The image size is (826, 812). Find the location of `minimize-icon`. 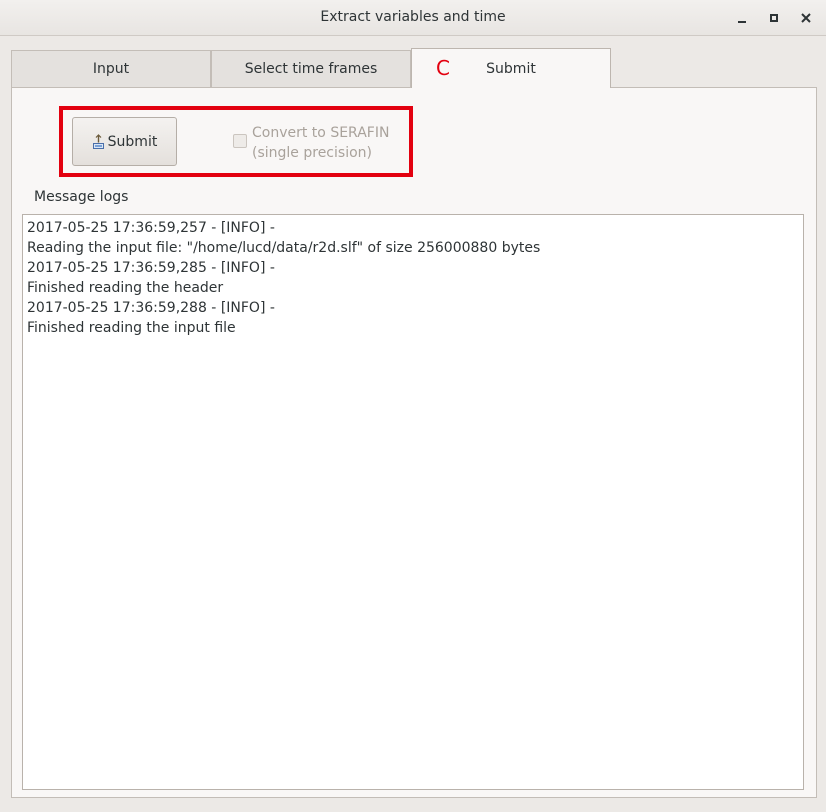

minimize-icon is located at coordinates (742, 21).